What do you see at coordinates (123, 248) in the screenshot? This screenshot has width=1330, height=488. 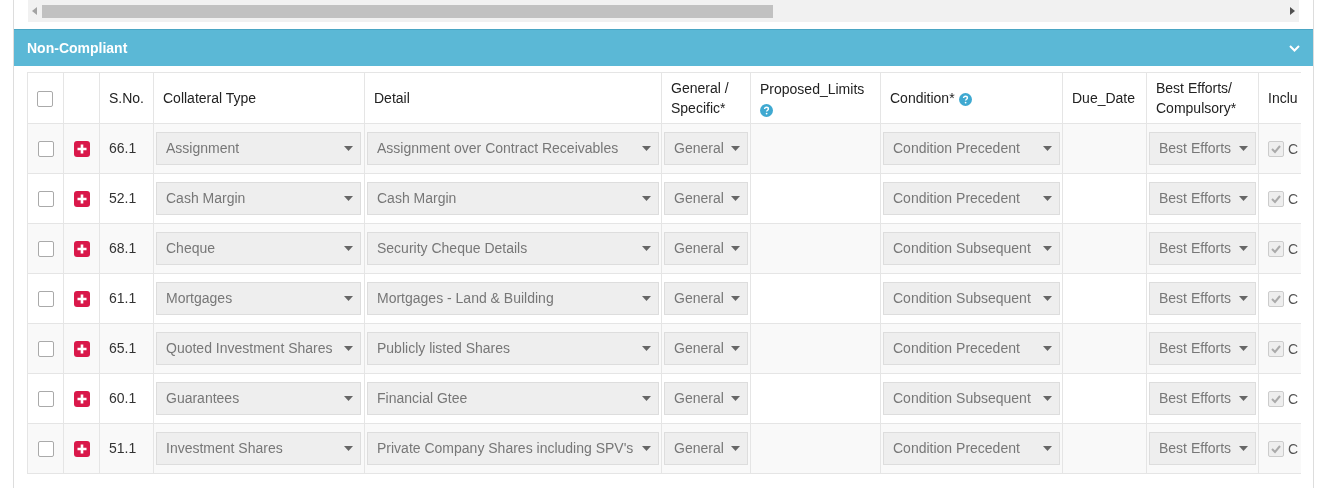 I see `serial-number: 68.1` at bounding box center [123, 248].